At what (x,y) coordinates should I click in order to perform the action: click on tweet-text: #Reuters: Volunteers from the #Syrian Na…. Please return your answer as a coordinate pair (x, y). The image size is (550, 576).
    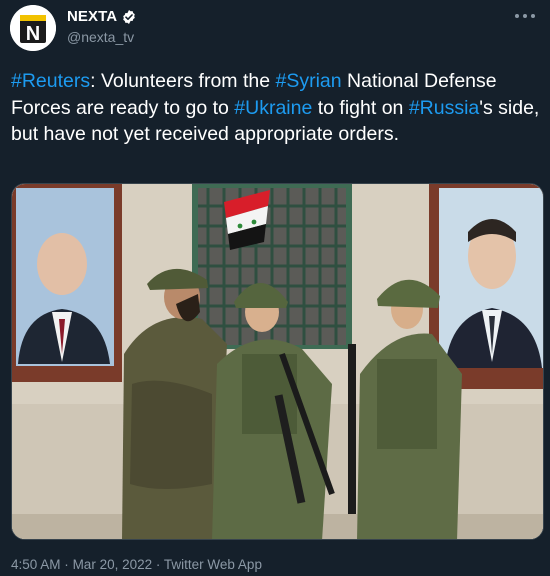
    Looking at the image, I should click on (276, 108).